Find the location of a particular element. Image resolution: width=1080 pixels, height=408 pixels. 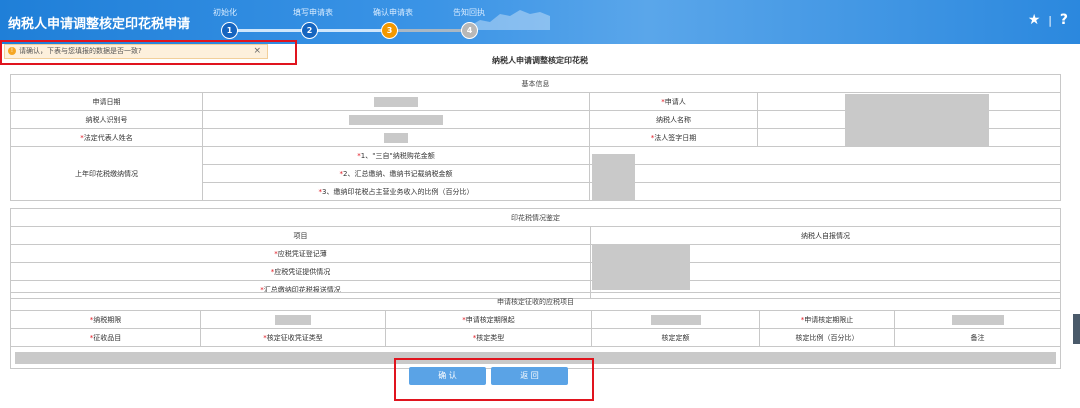

side-panel-tab is located at coordinates (1076, 329).